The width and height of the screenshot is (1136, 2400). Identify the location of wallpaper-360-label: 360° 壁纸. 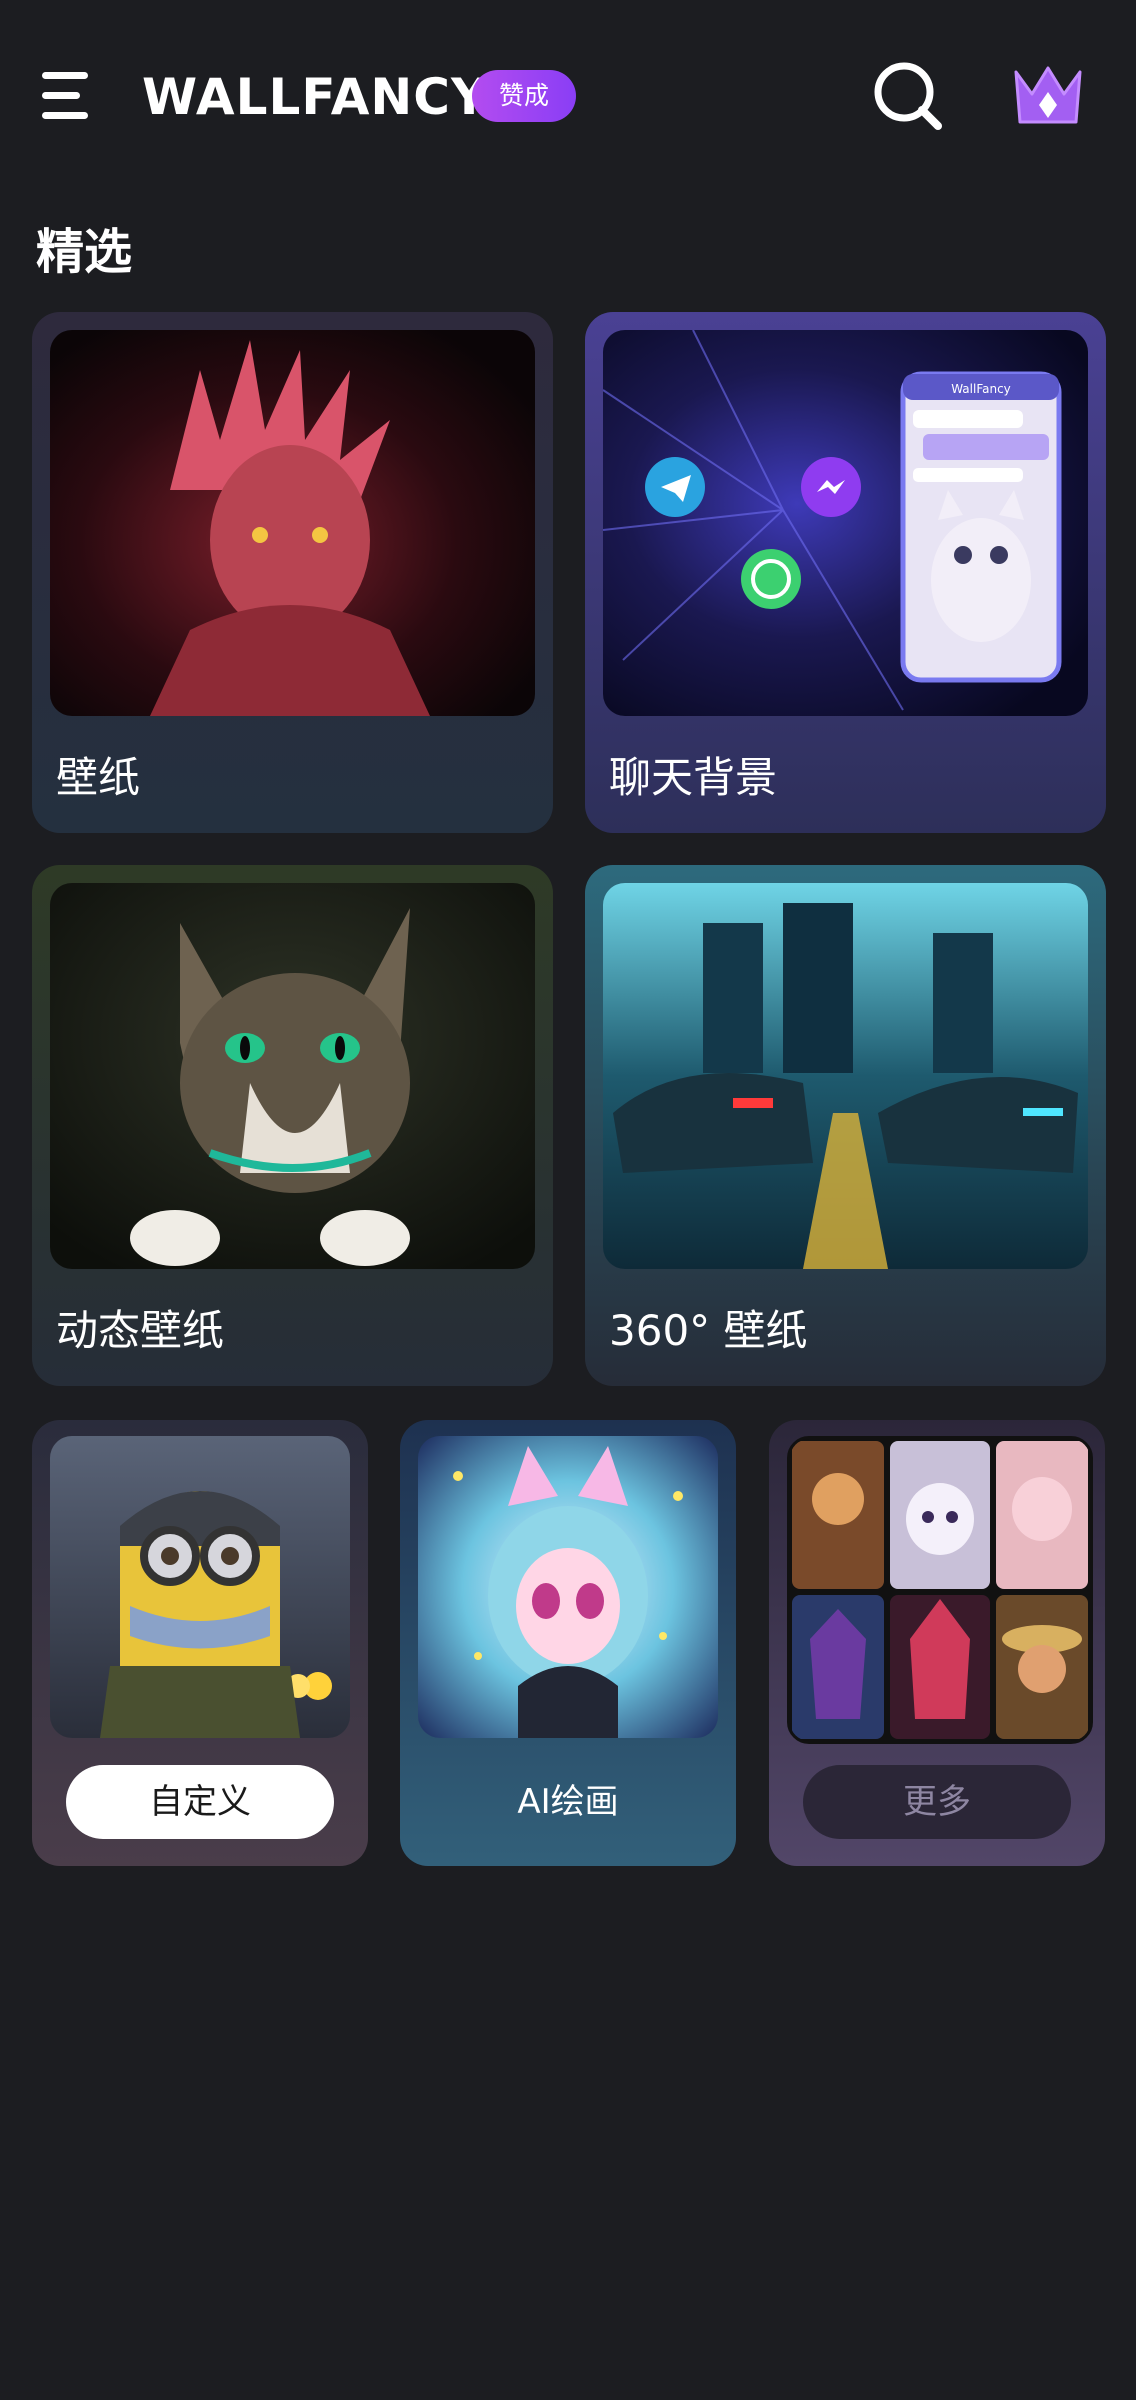
(708, 1330).